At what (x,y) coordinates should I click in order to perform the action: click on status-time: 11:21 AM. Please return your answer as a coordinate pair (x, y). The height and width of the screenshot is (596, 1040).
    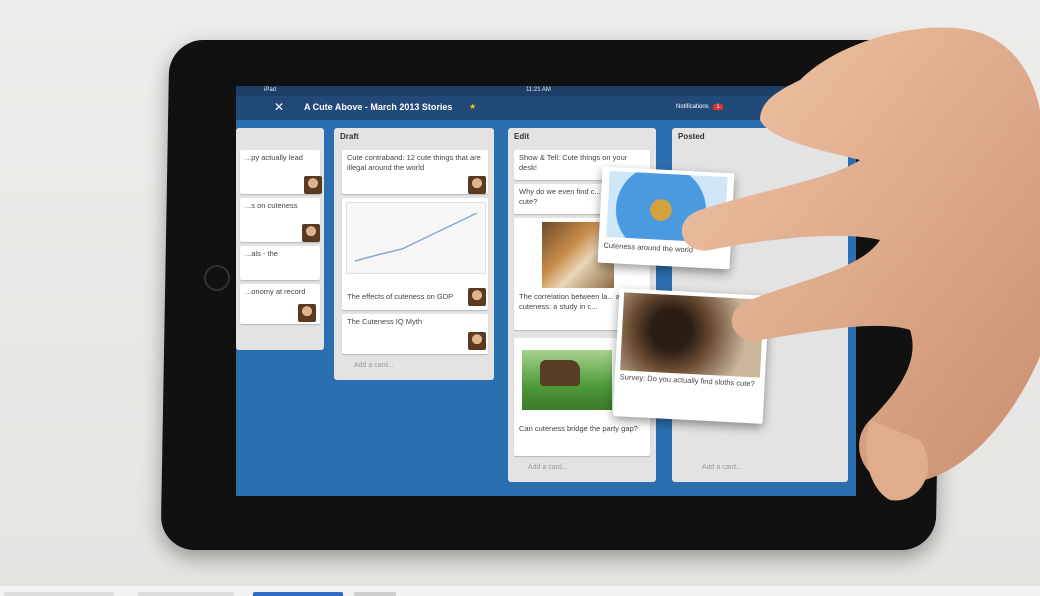
    Looking at the image, I should click on (538, 90).